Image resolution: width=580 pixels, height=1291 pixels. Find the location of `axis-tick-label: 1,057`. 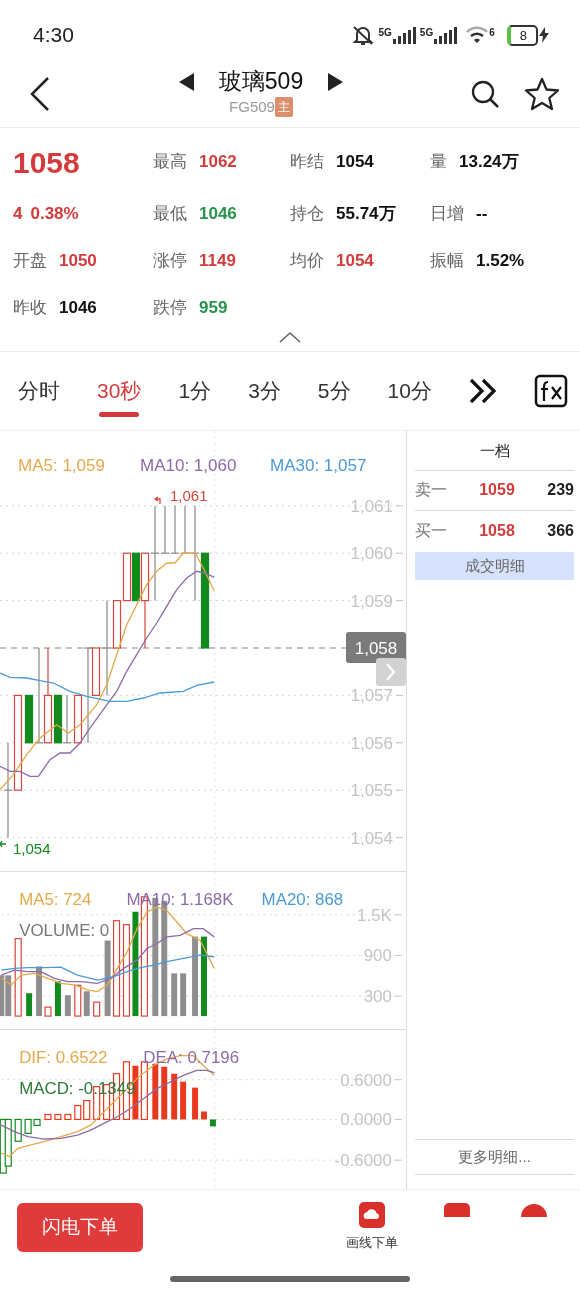

axis-tick-label: 1,057 is located at coordinates (371, 696).